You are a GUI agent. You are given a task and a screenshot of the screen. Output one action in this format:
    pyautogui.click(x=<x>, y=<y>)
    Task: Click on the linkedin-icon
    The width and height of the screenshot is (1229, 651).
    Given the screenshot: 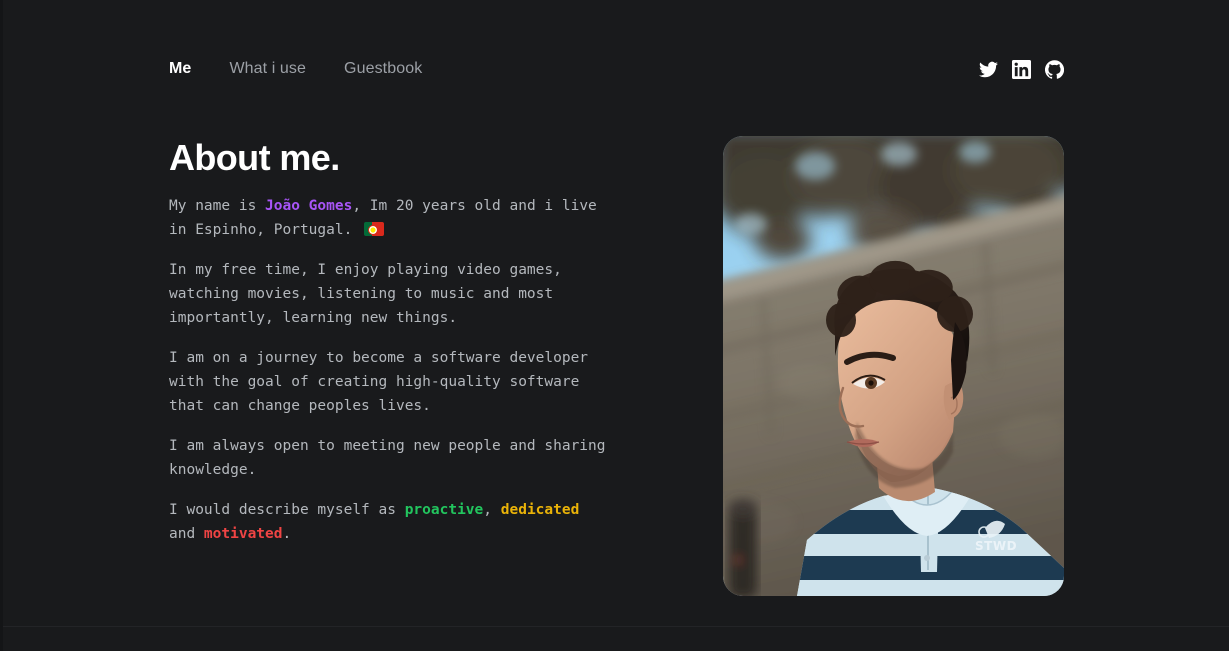 What is the action you would take?
    pyautogui.click(x=1021, y=69)
    